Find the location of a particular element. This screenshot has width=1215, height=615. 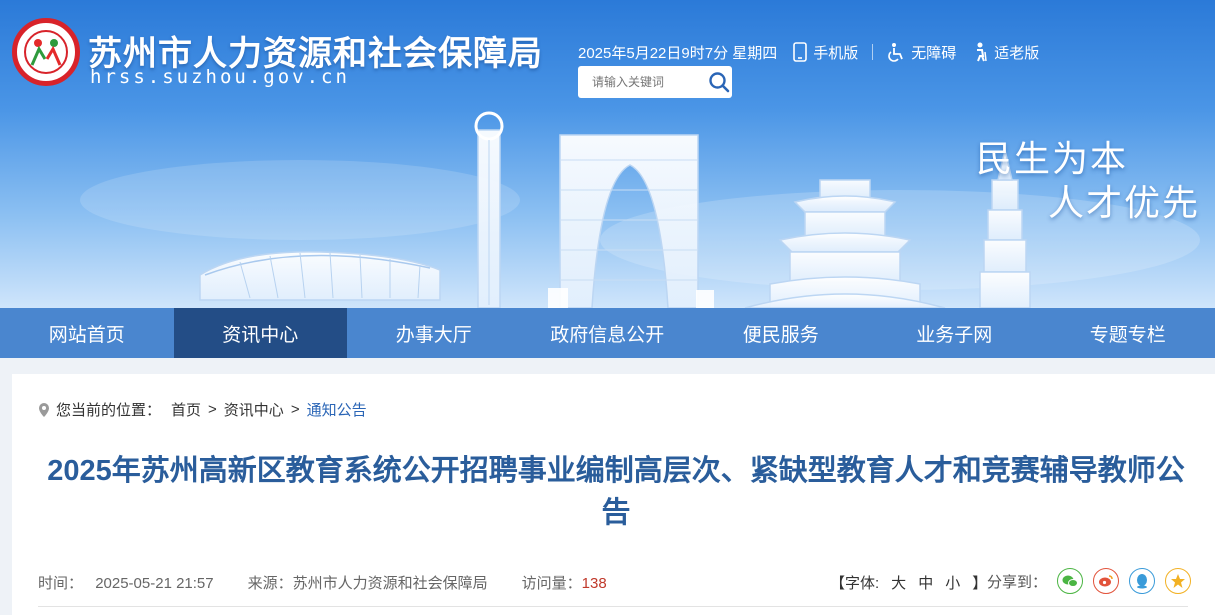

qq-icon is located at coordinates (1142, 581).